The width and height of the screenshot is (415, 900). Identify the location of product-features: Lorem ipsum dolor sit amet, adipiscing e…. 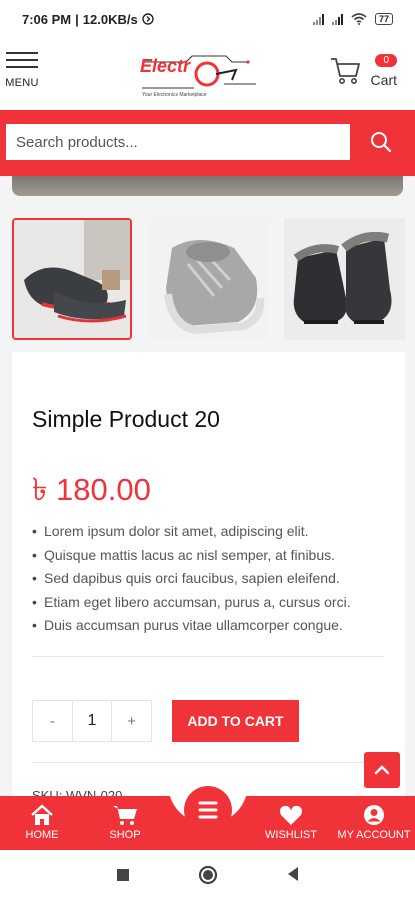
(191, 579).